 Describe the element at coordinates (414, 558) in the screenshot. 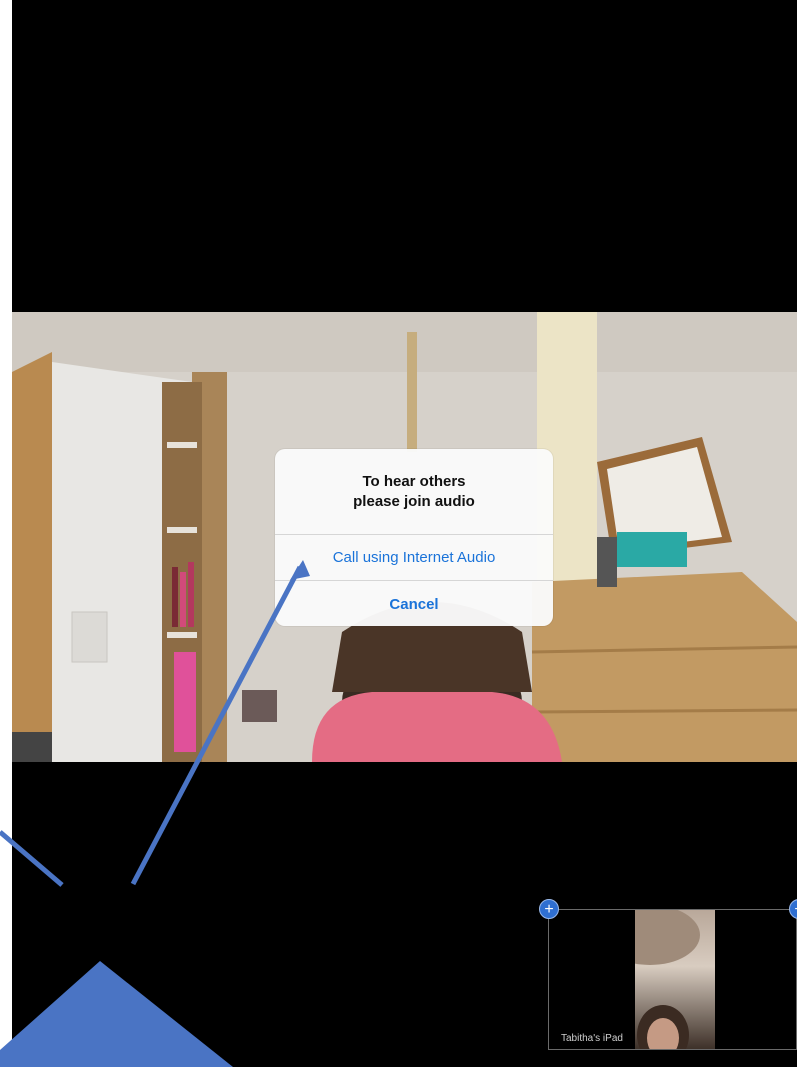

I see `call-internet-audio-button: Call using Internet Audio` at that location.